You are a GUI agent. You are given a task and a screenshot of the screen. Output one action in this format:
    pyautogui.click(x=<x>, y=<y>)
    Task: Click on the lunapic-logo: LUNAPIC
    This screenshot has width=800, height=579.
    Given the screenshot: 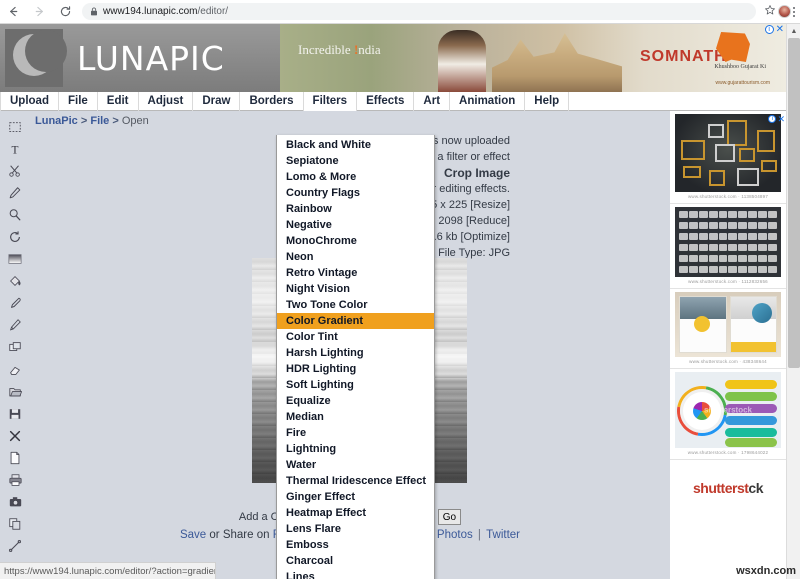 What is the action you would take?
    pyautogui.click(x=140, y=58)
    